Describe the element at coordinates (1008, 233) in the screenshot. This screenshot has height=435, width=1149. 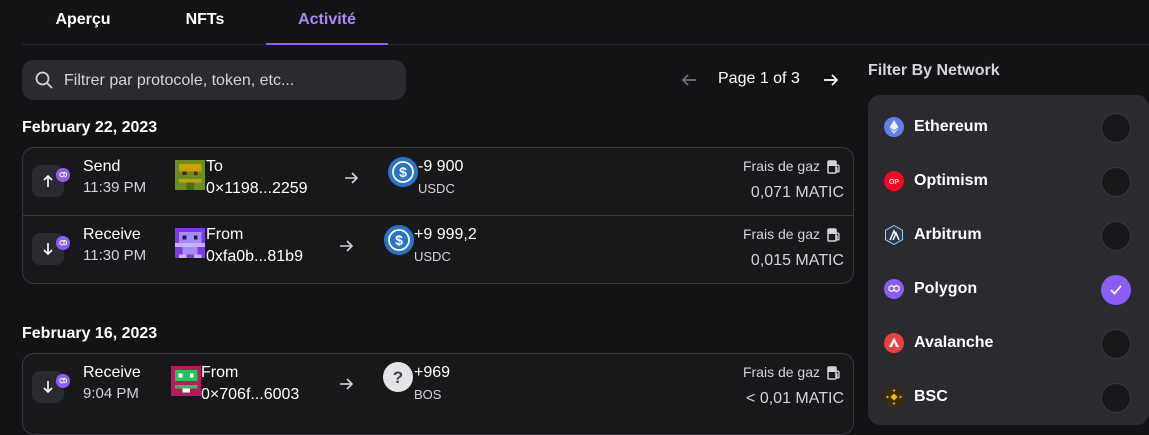
I see `network-option-arbitrum: Arbitrum` at that location.